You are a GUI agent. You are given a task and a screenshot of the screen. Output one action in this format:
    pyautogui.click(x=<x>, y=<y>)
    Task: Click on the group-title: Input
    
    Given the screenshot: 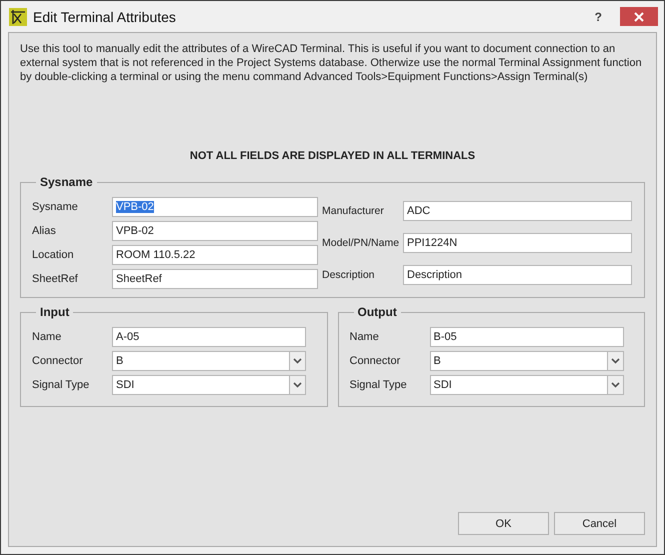 What is the action you would take?
    pyautogui.click(x=54, y=312)
    